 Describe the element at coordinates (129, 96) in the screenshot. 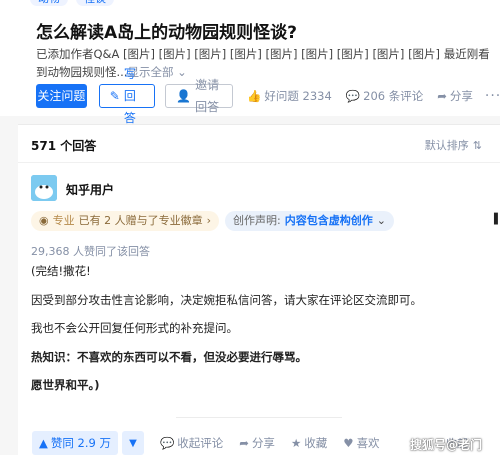

I see `write-answer-label: 写回答` at that location.